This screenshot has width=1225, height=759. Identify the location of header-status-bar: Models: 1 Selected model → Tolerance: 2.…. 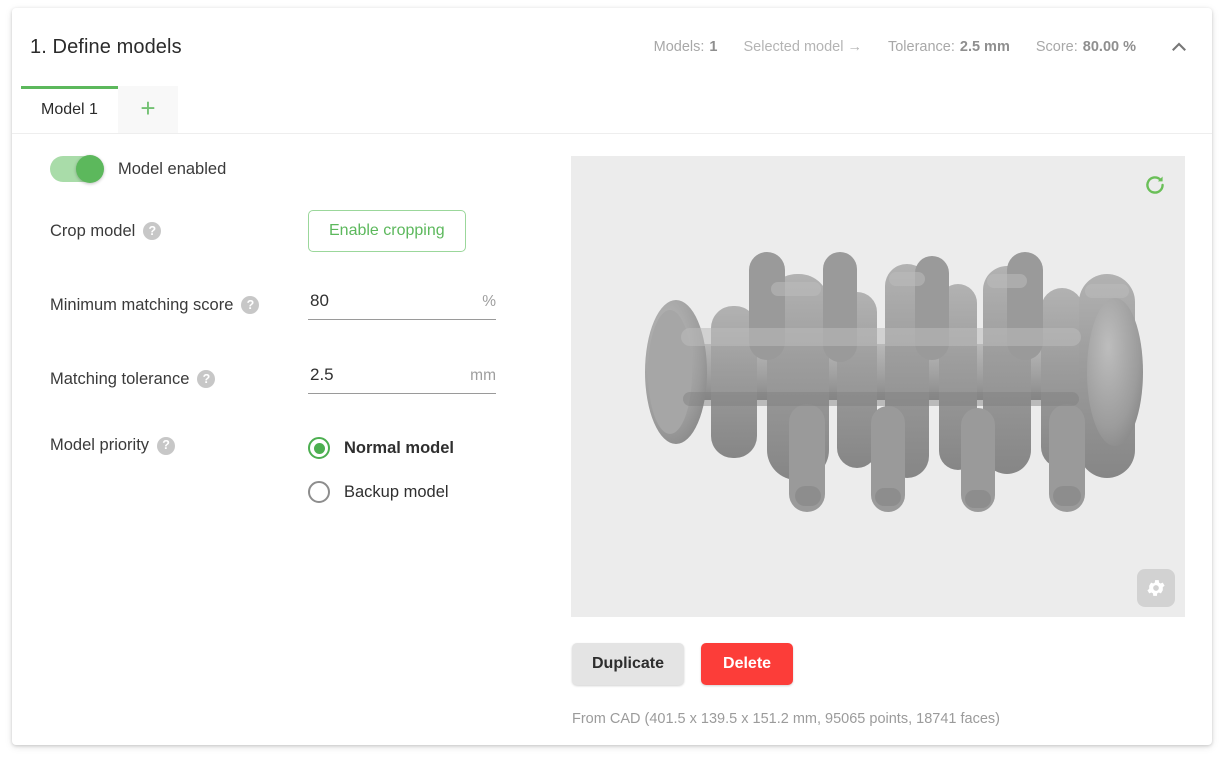
(922, 47).